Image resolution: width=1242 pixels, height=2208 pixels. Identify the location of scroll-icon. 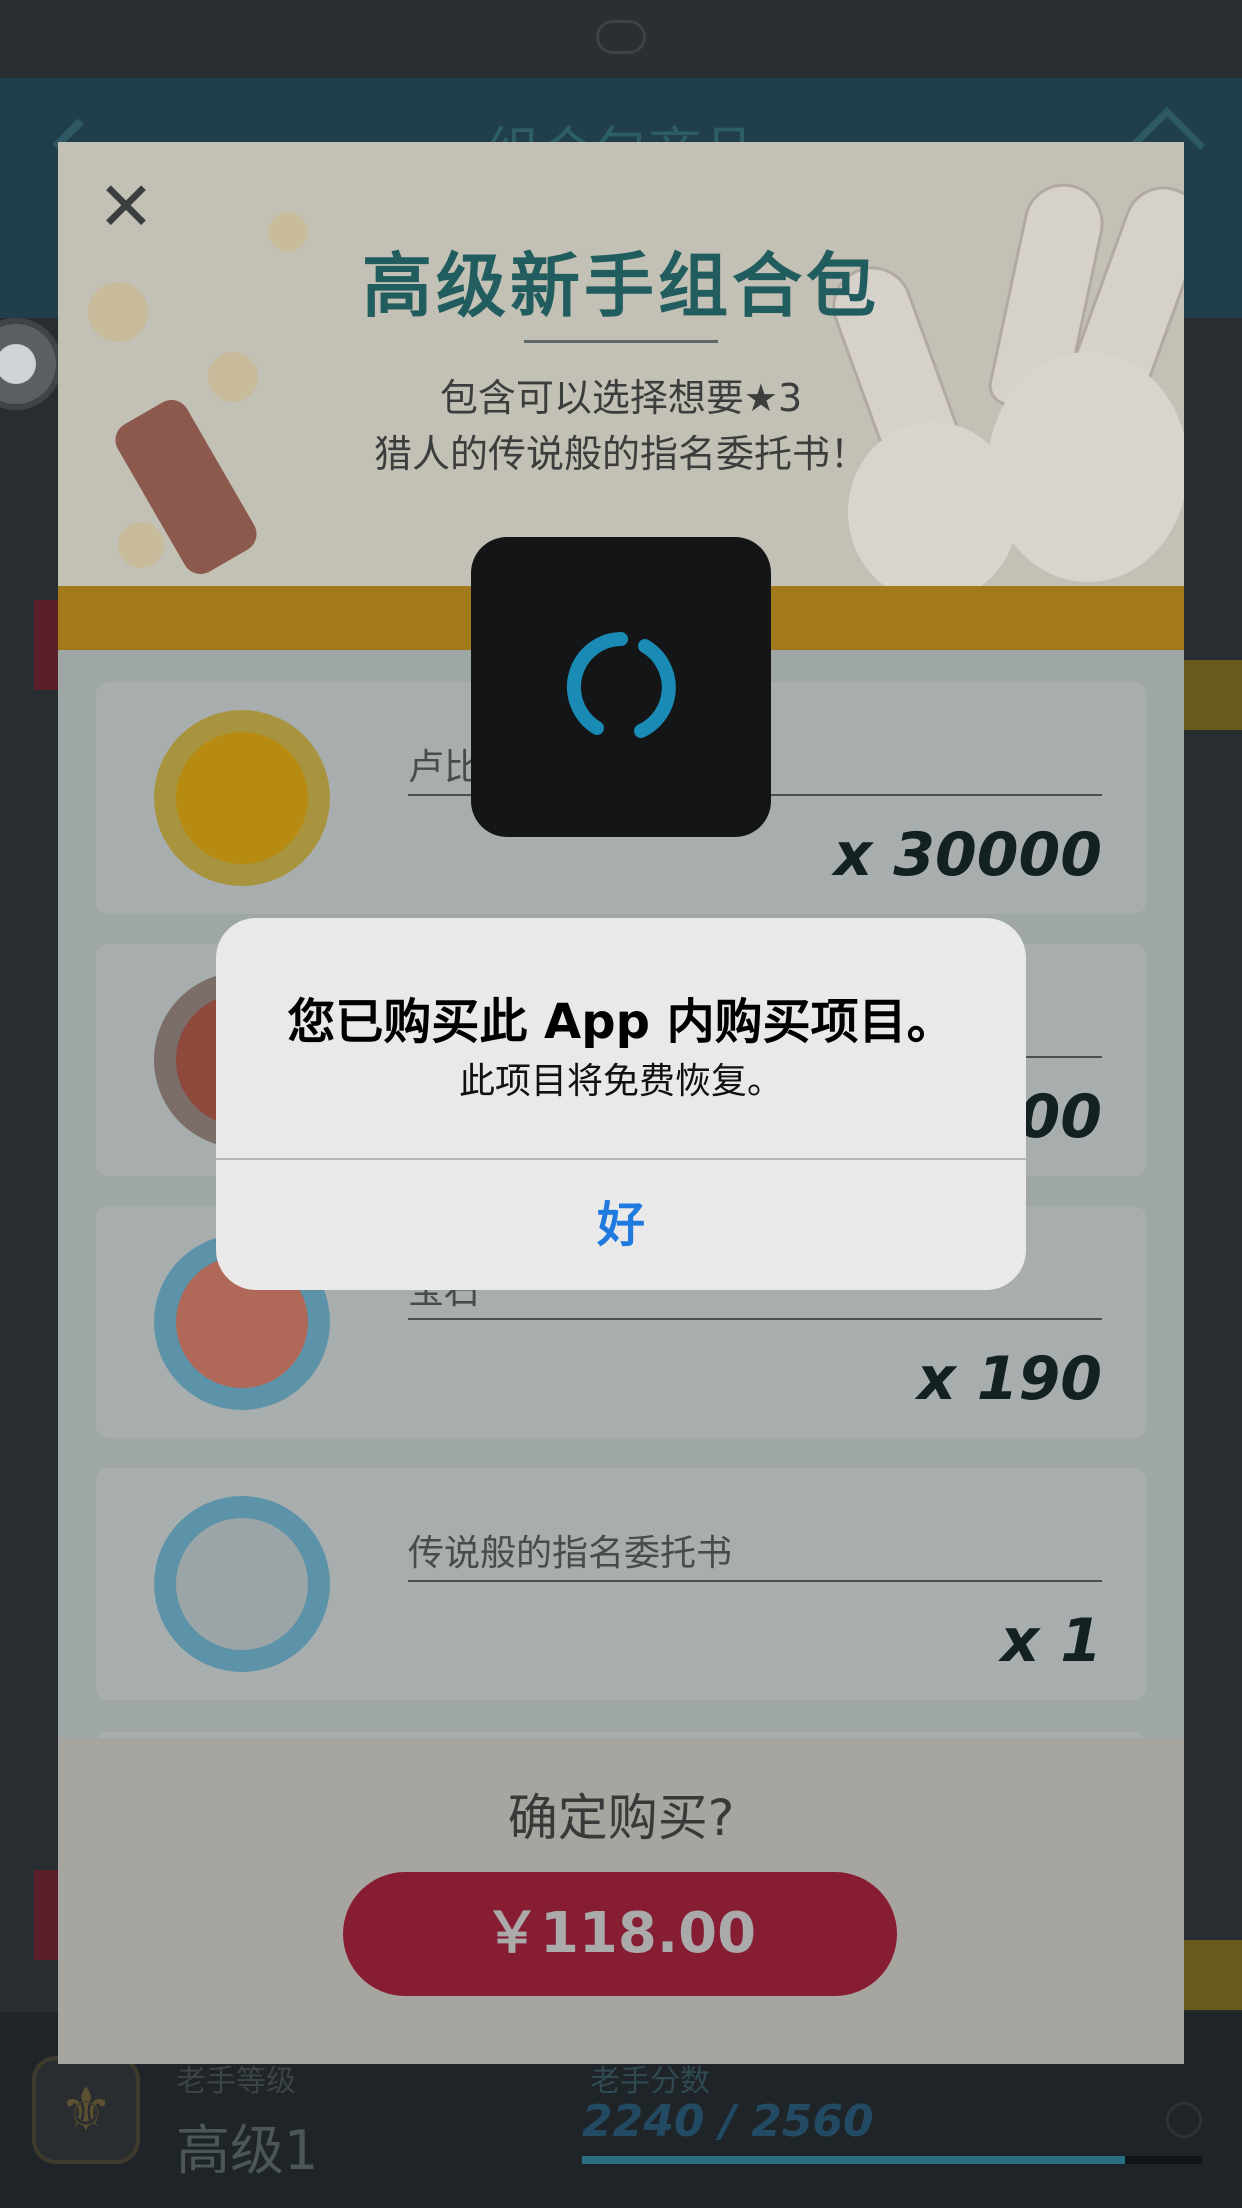
(242, 1584).